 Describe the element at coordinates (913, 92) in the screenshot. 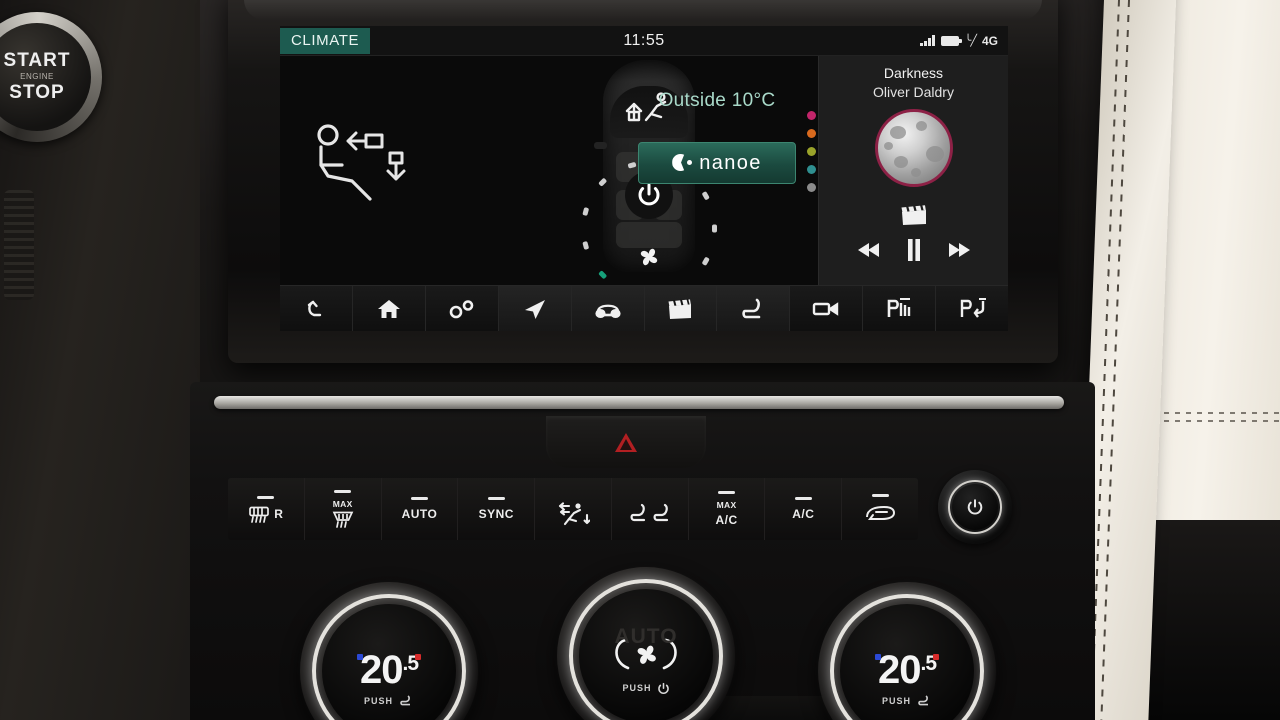

I see `track-artist: Oliver Daldry` at that location.